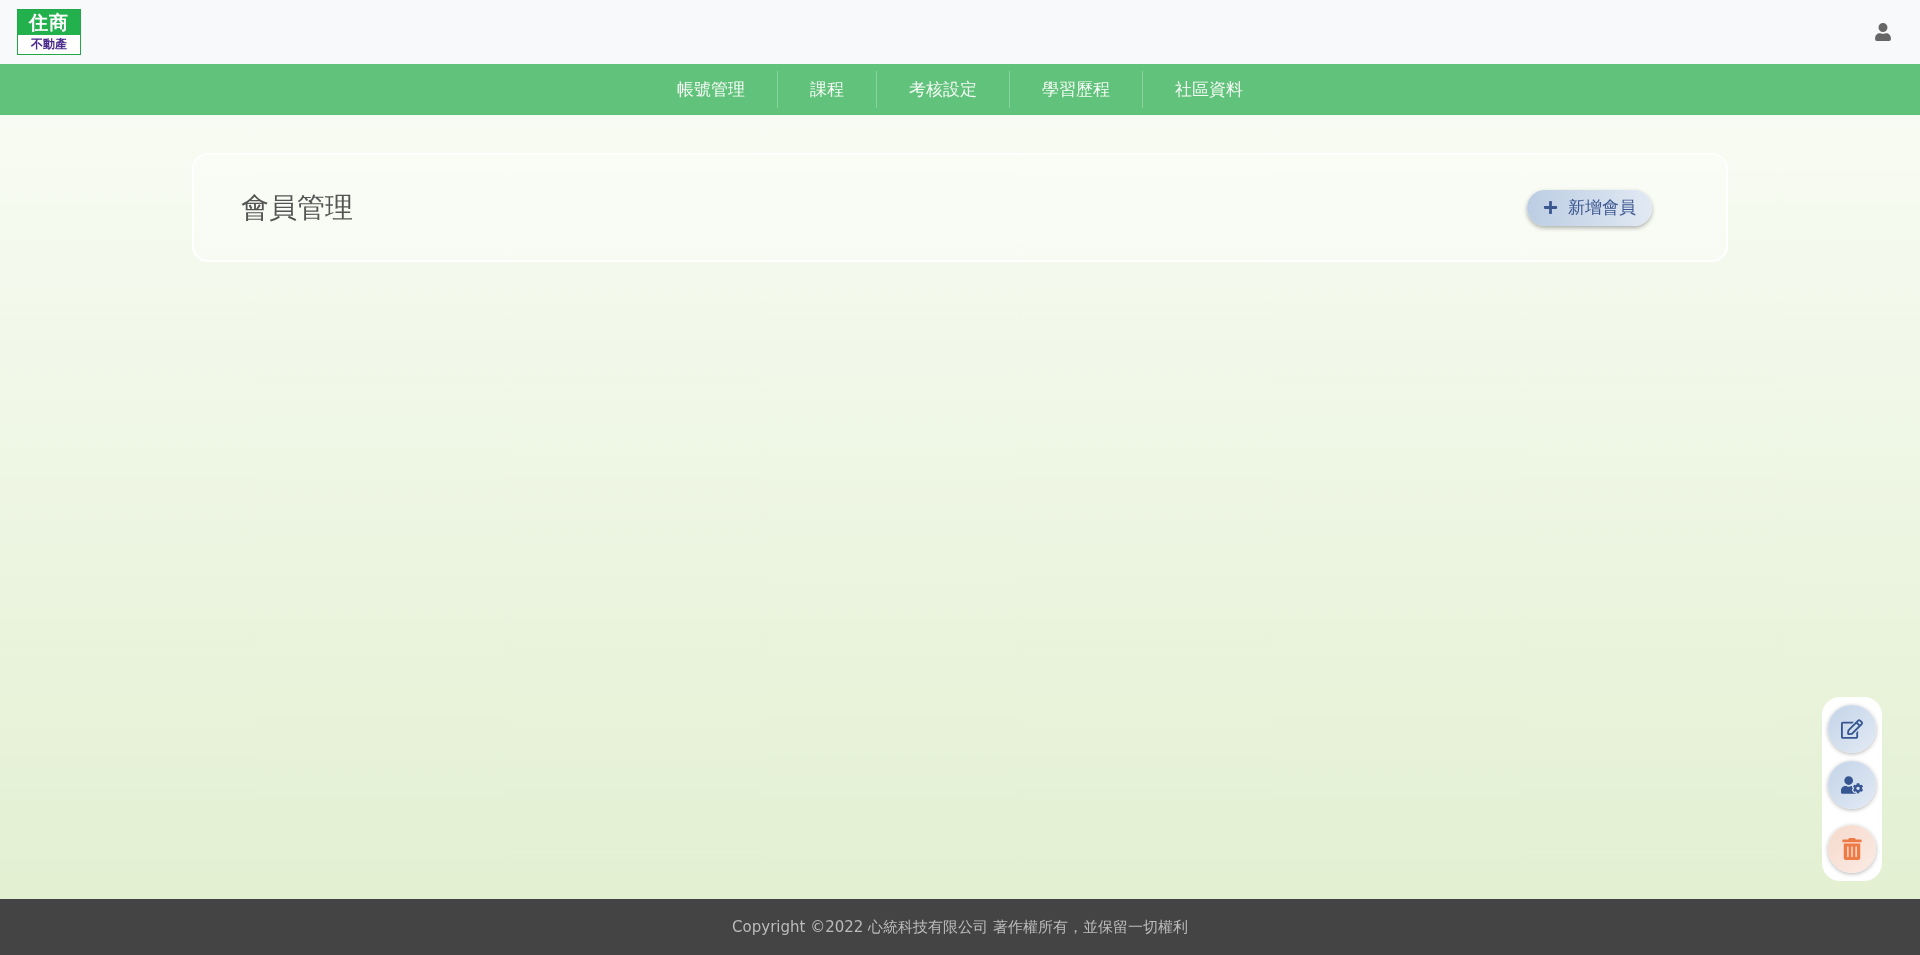 This screenshot has height=955, width=1920. I want to click on page-title: 會員管理, so click(297, 207).